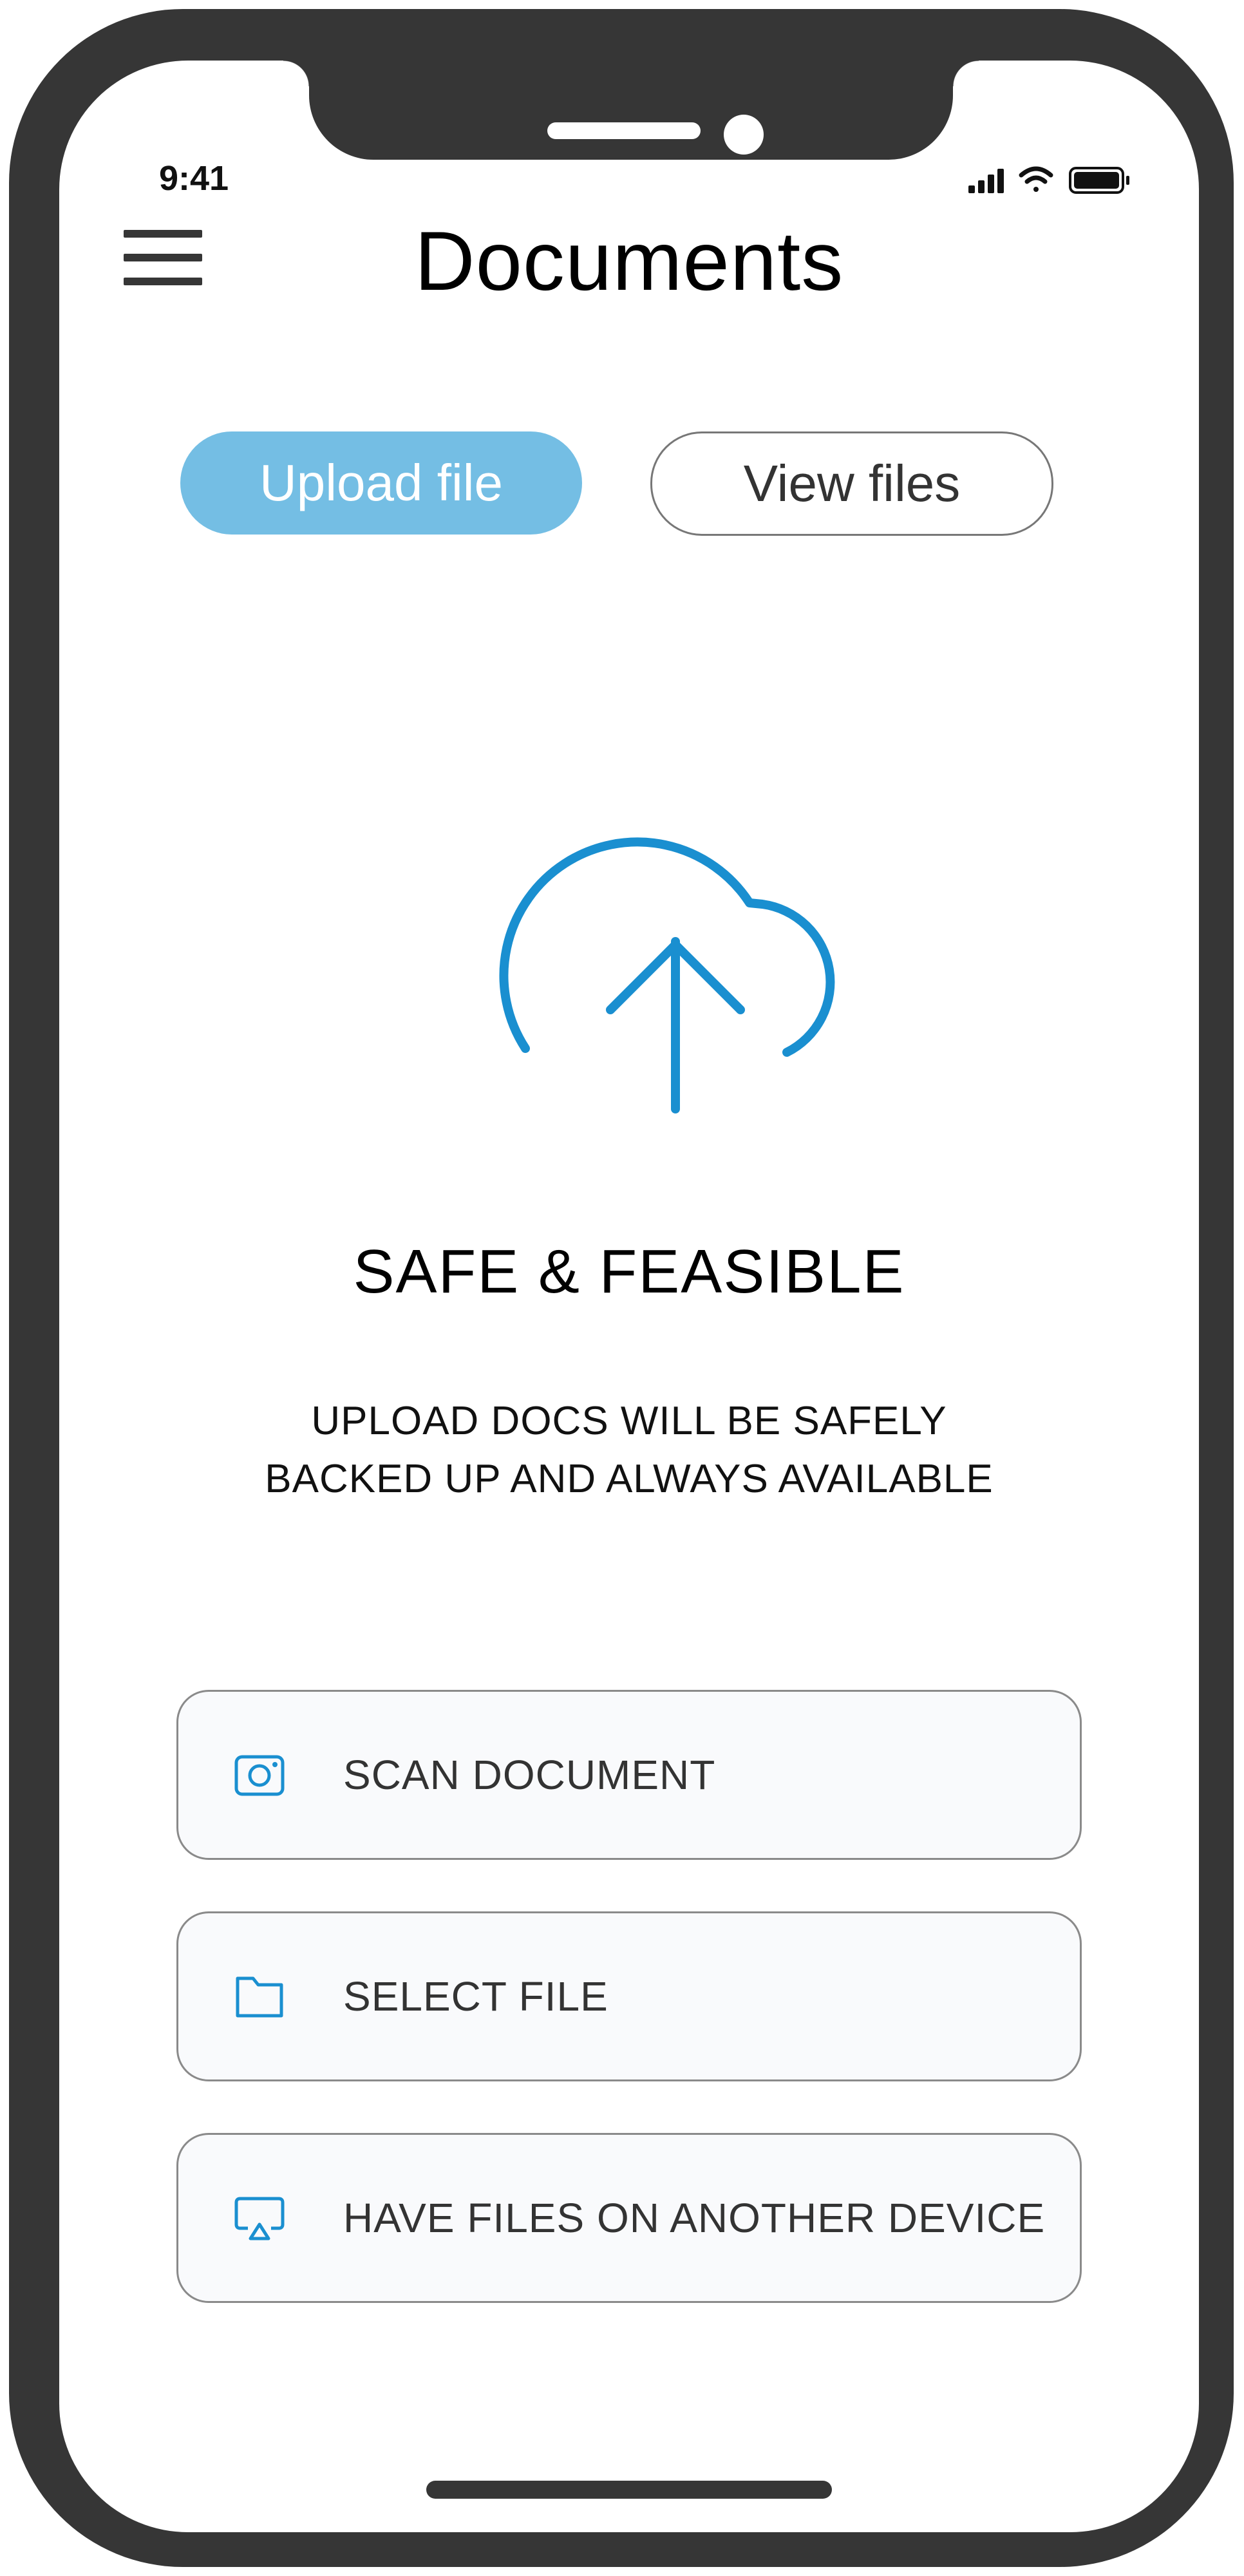 The image size is (1244, 2576). Describe the element at coordinates (259, 2218) in the screenshot. I see `airplay-icon` at that location.